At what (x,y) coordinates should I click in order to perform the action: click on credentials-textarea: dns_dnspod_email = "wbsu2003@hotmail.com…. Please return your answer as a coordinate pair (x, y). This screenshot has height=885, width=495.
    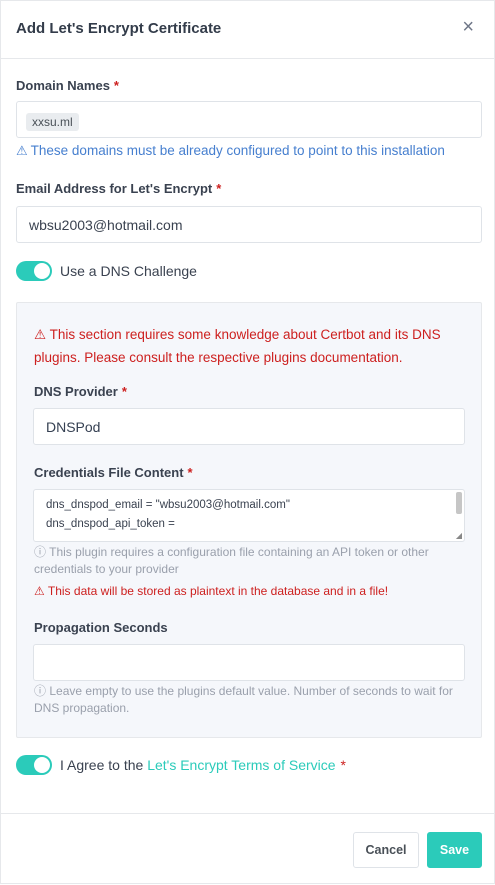
    Looking at the image, I should click on (249, 515).